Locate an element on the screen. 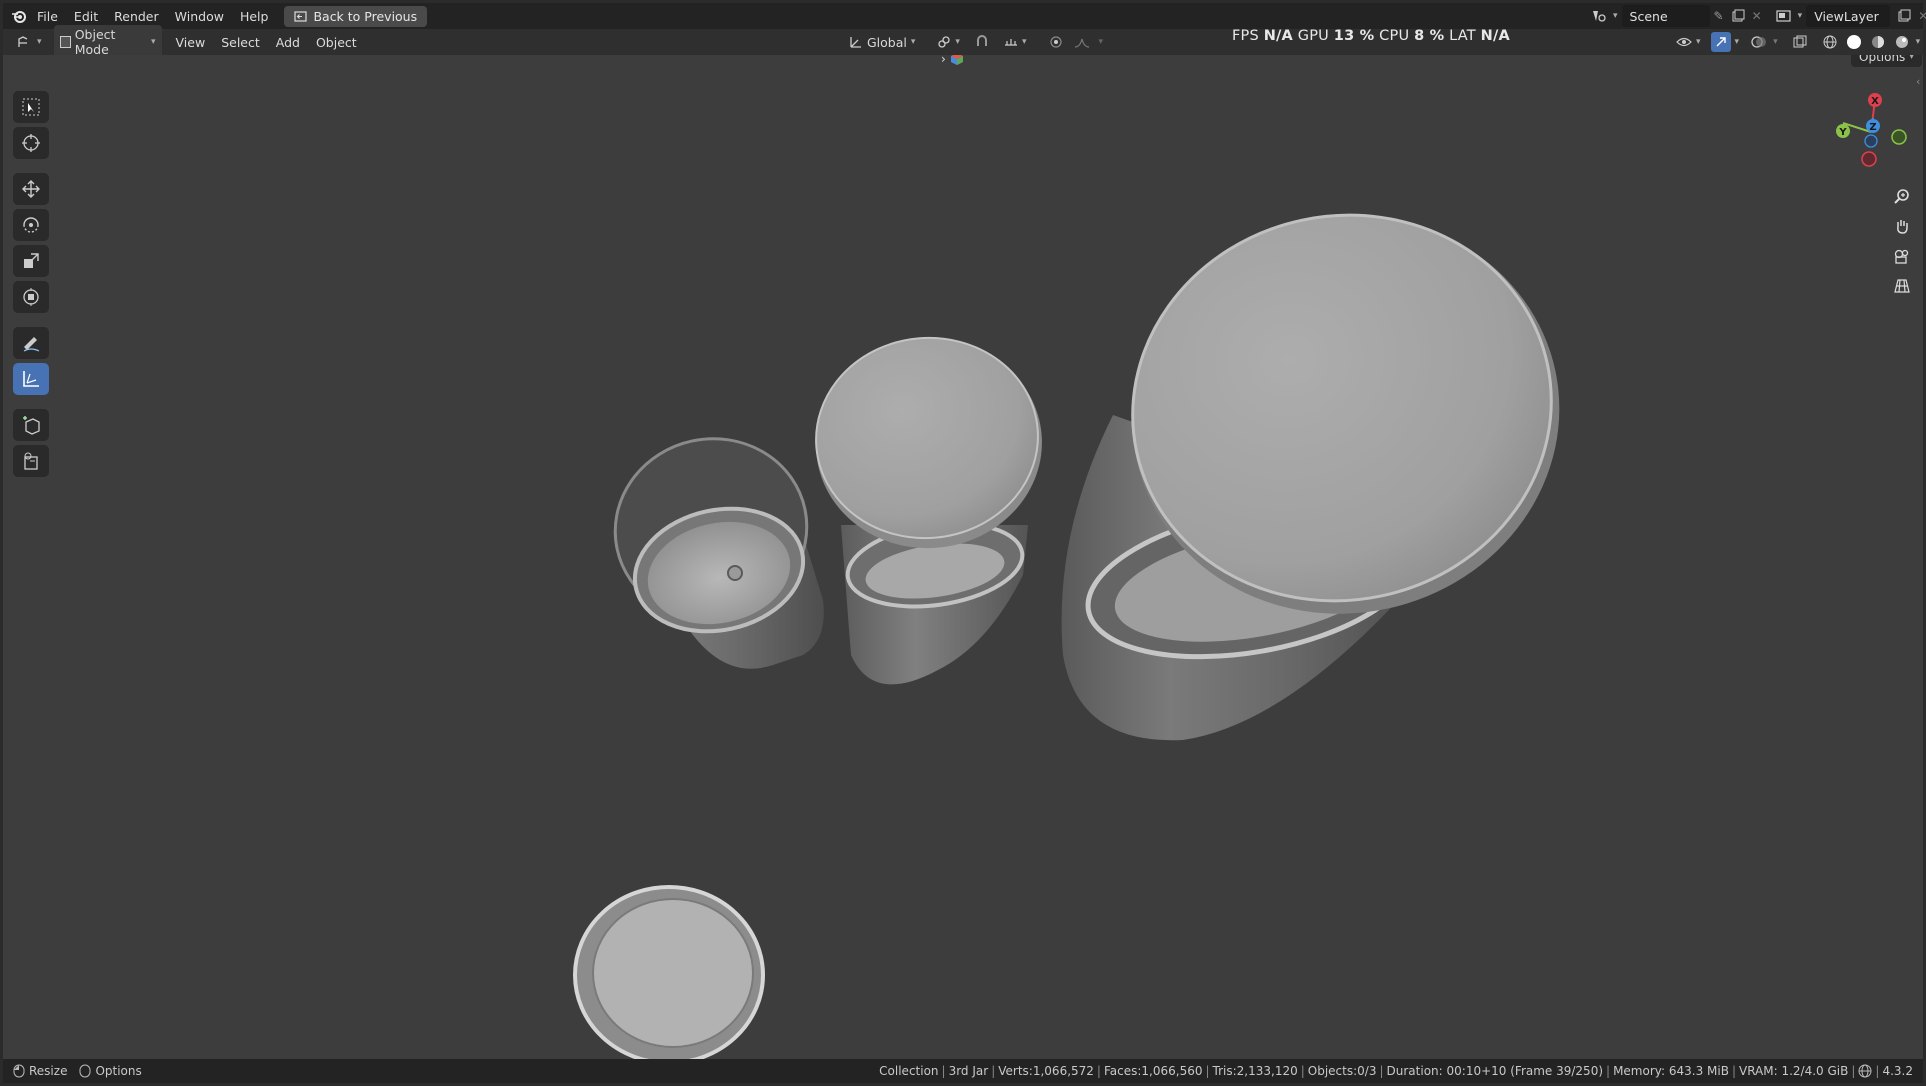 This screenshot has width=1926, height=1086. mouse-right-icon is located at coordinates (85, 1071).